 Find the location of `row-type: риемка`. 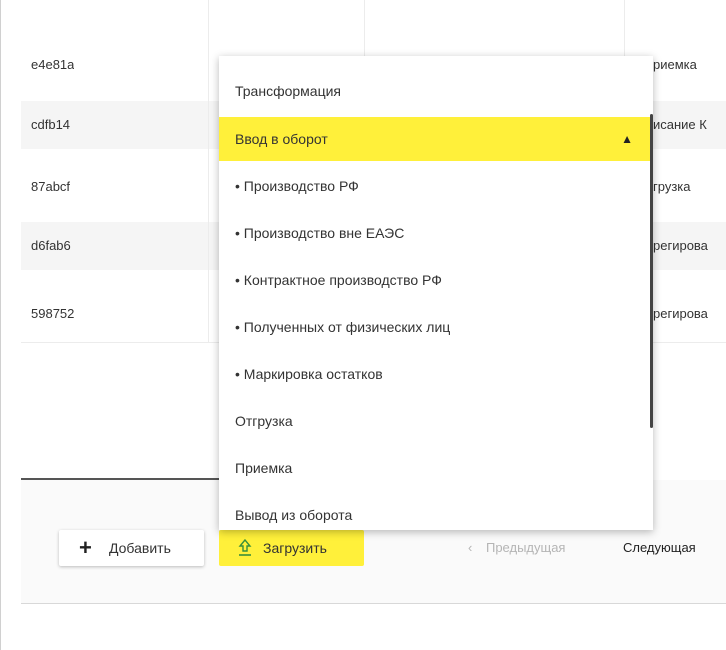

row-type: риемка is located at coordinates (675, 64).